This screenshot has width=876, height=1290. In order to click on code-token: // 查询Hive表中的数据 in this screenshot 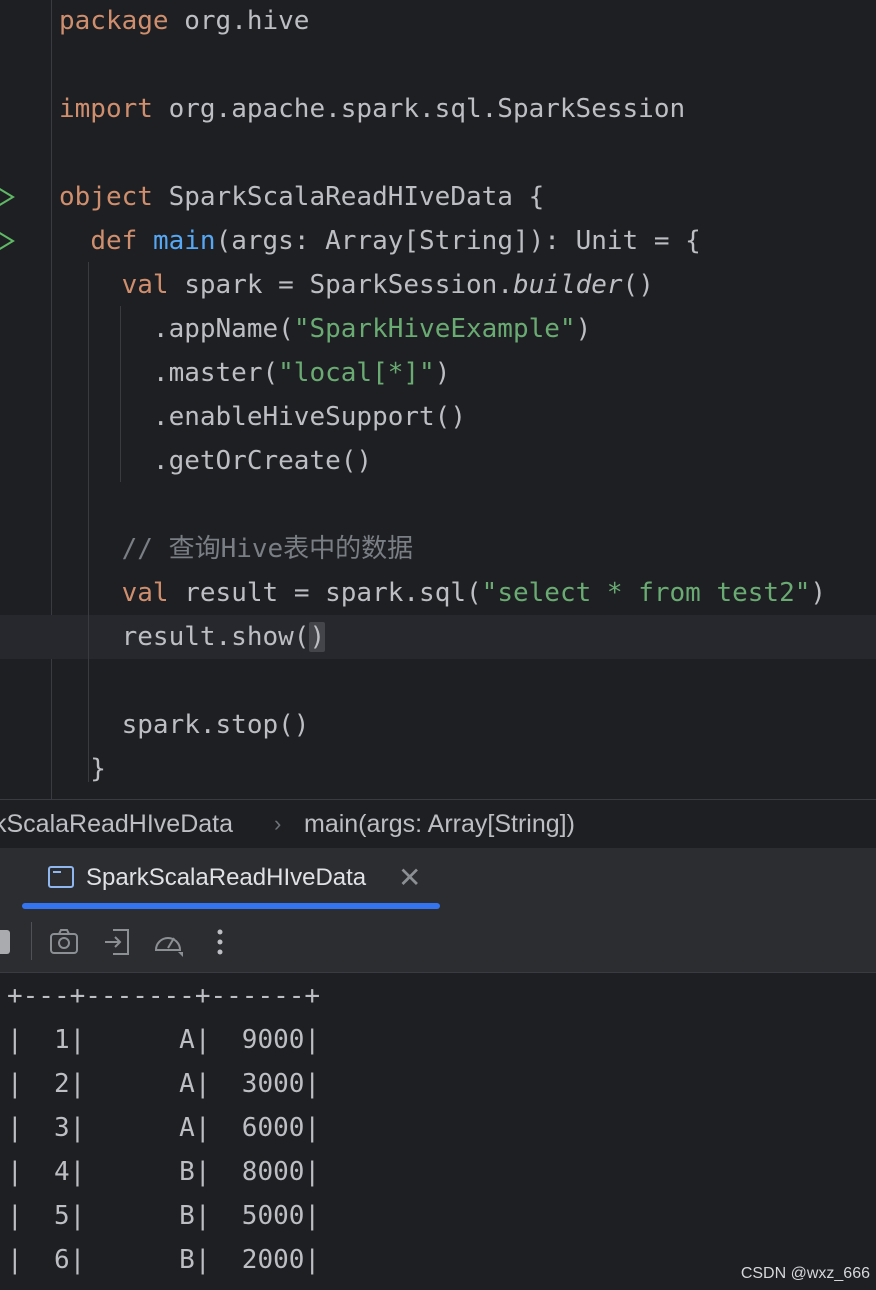, I will do `click(236, 549)`.